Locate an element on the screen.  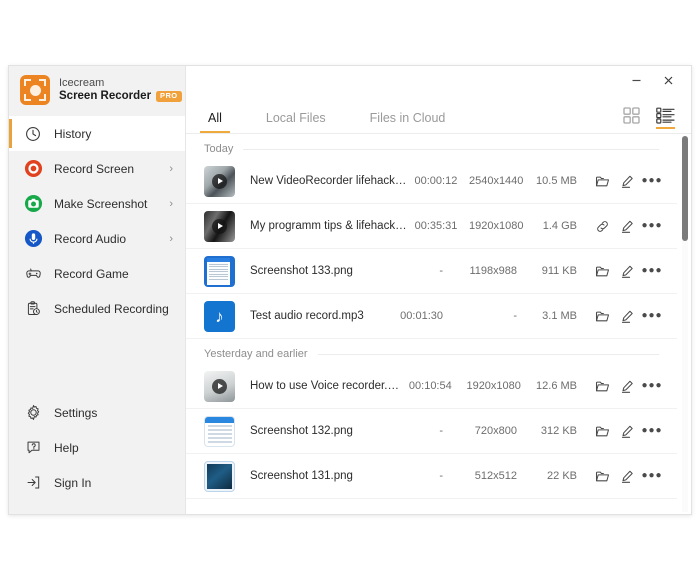
sidebar-item-history: History is located at coordinates (97, 133).